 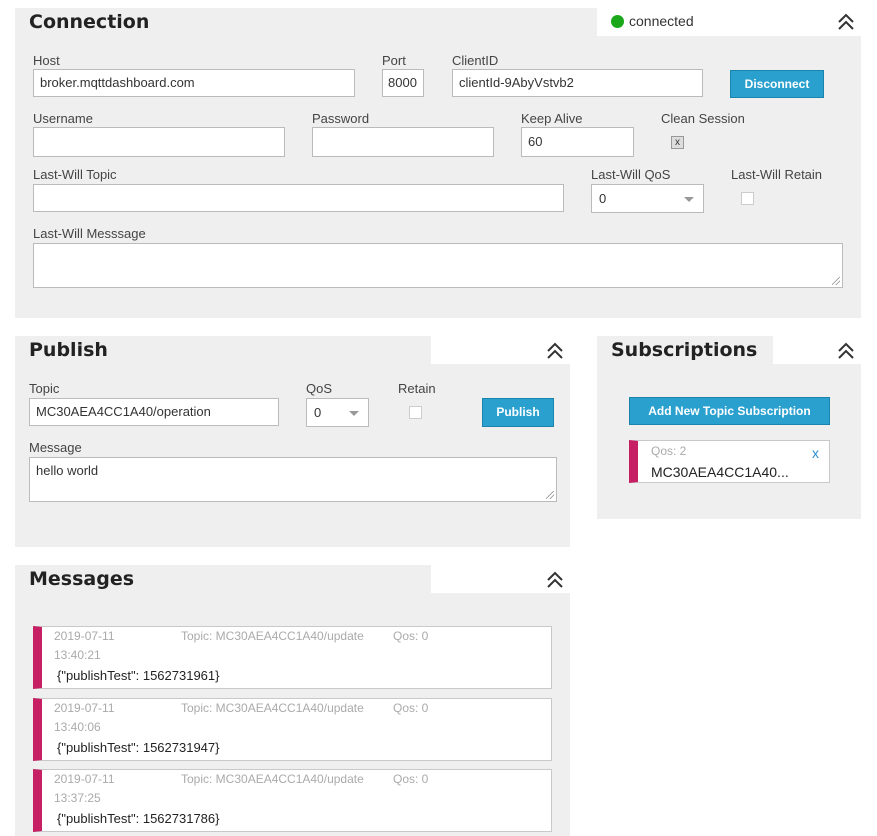 What do you see at coordinates (729, 461) in the screenshot?
I see `subscription-item: Qos: 2 MC30AEA4CC1A40... x` at bounding box center [729, 461].